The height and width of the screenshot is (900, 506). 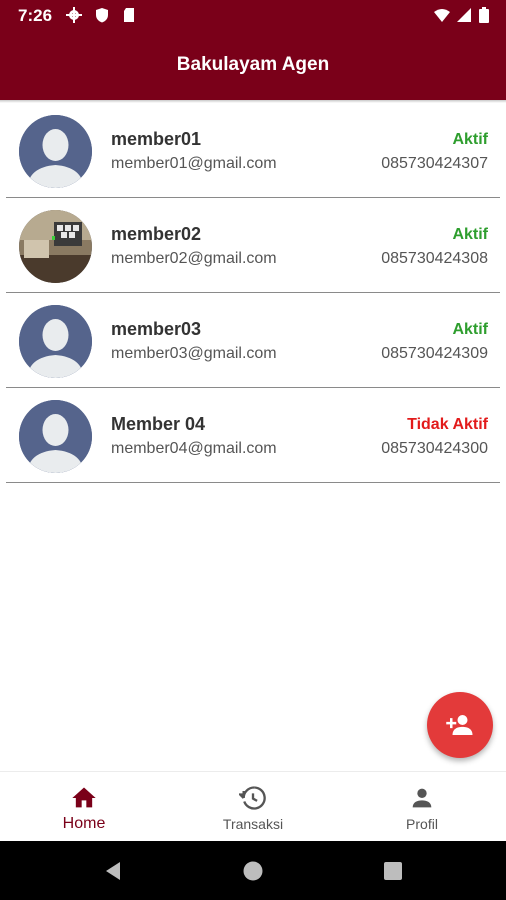 I want to click on sd-card-icon, so click(x=129, y=15).